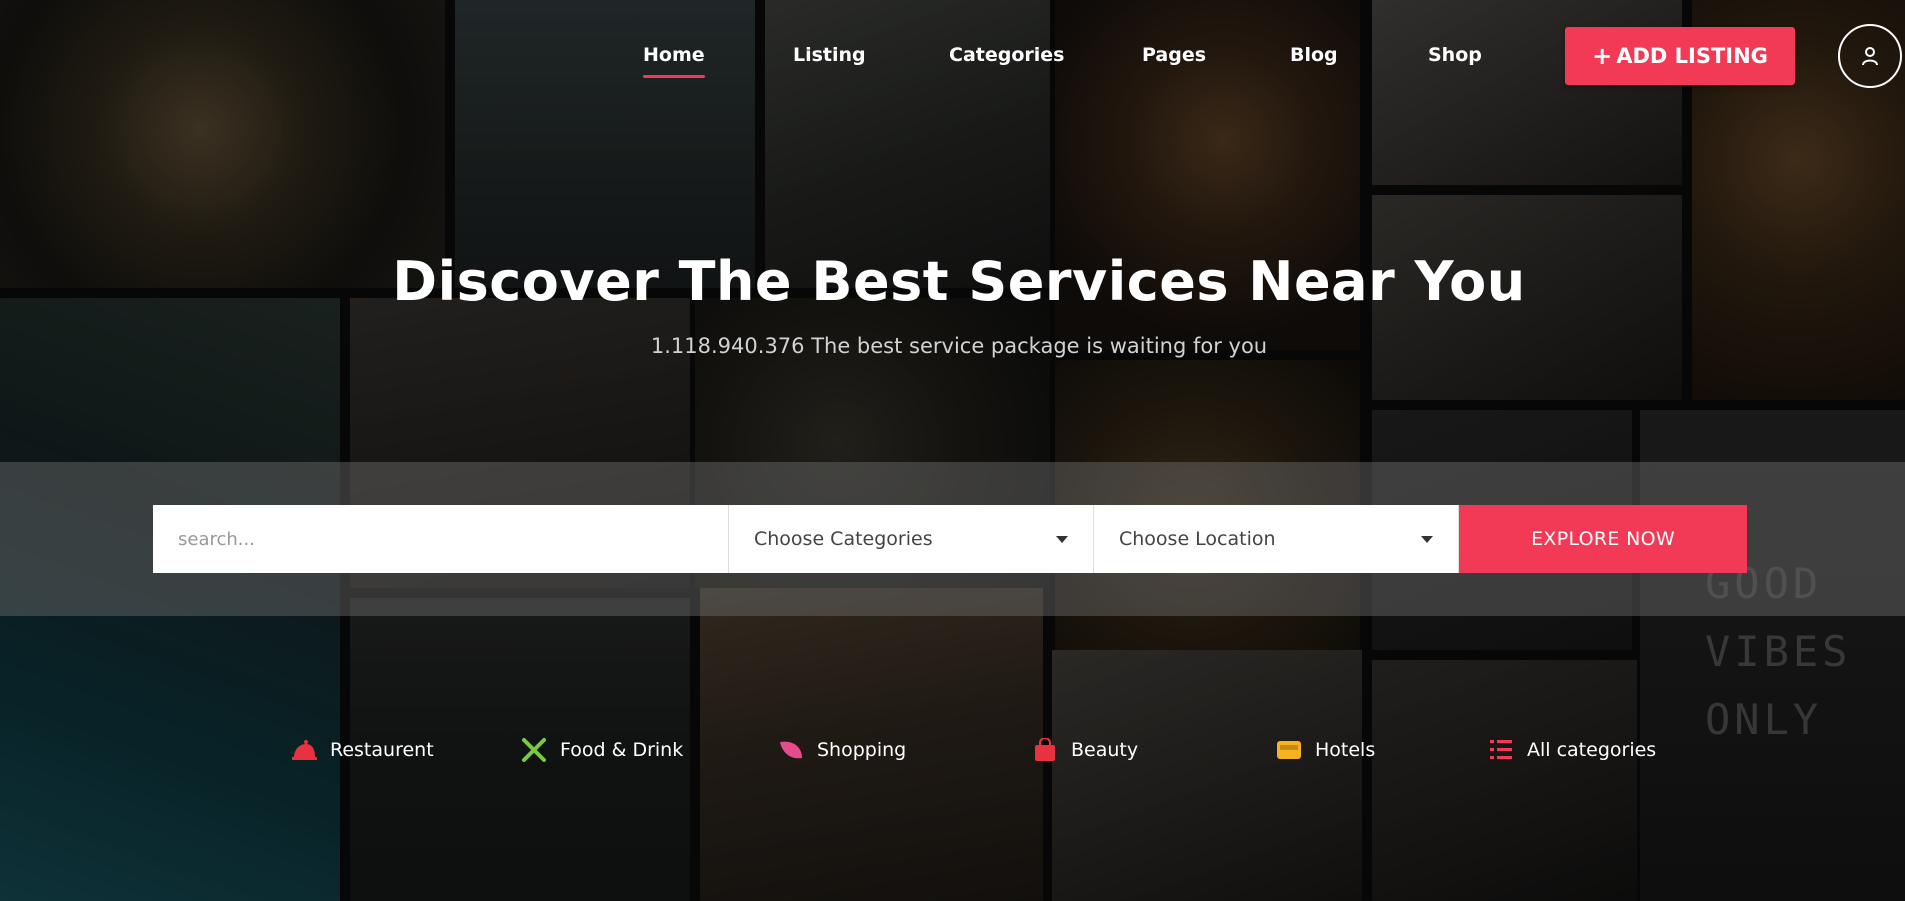  What do you see at coordinates (1501, 750) in the screenshot?
I see `list-icon` at bounding box center [1501, 750].